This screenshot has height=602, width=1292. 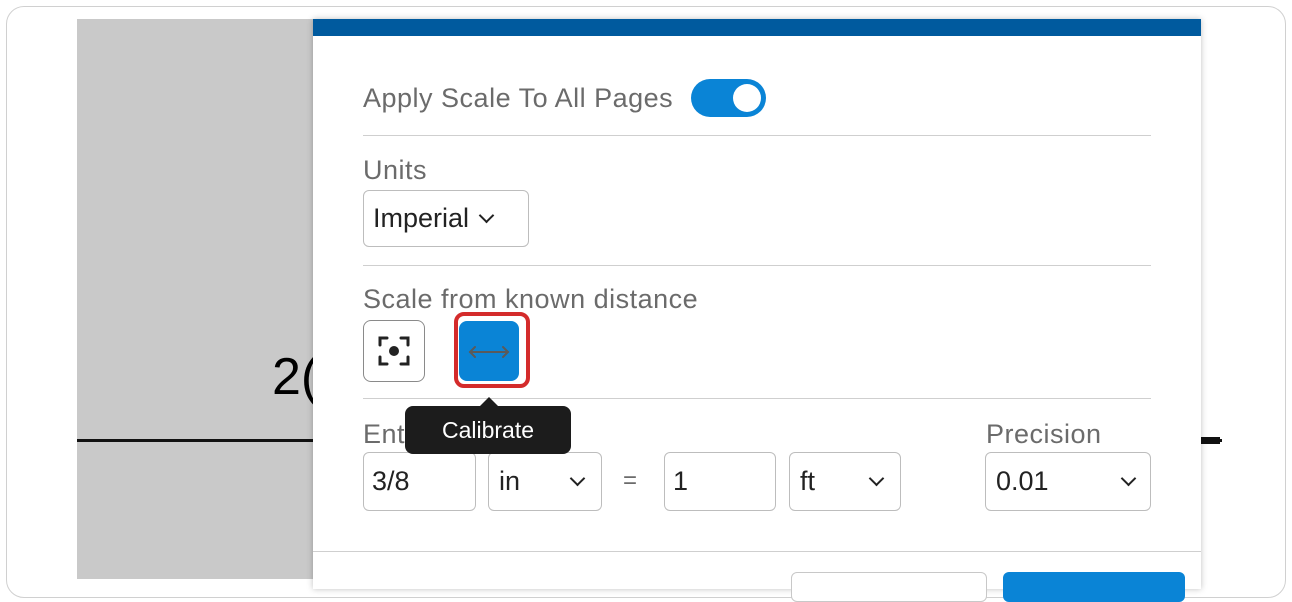 What do you see at coordinates (419, 481) in the screenshot?
I see `scale-left-value-input: 3/8` at bounding box center [419, 481].